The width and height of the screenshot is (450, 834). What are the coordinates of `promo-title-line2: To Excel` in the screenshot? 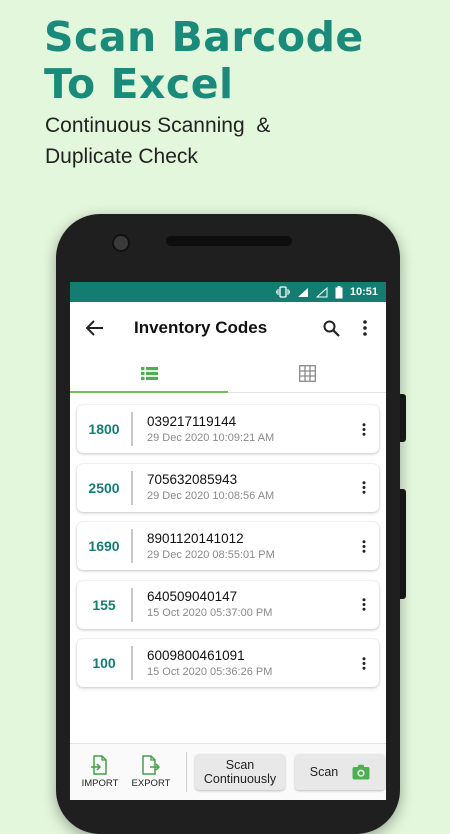 It's located at (139, 84).